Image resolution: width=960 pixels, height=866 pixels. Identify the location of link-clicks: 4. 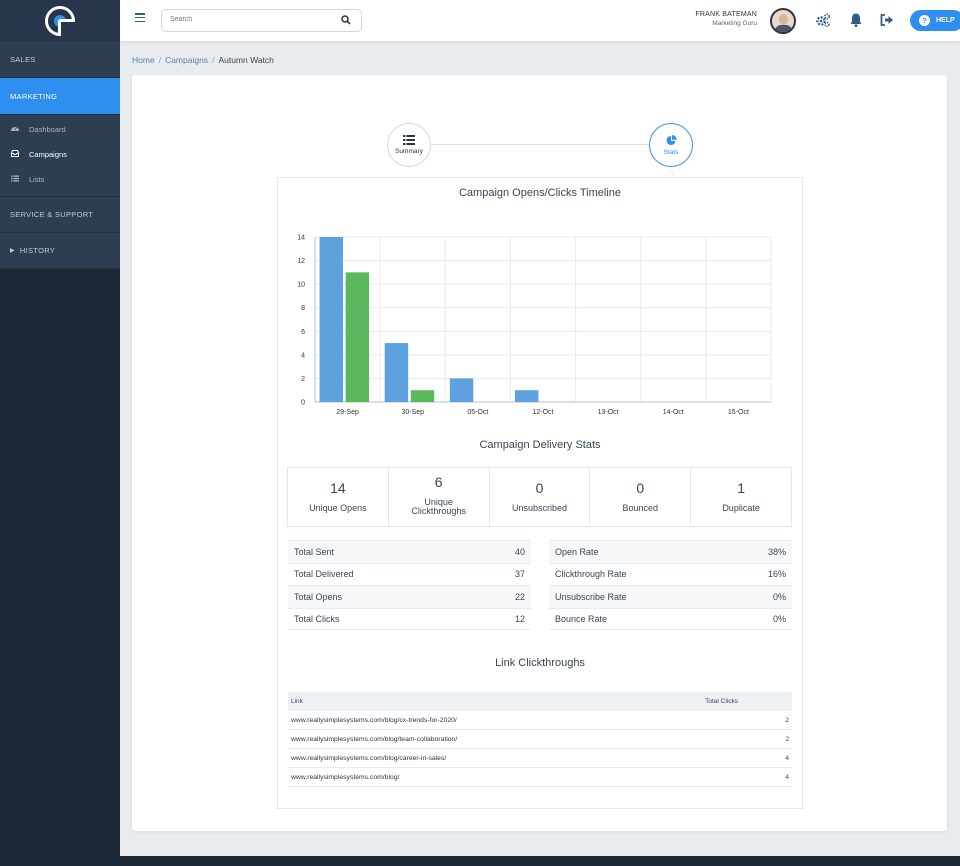
(787, 777).